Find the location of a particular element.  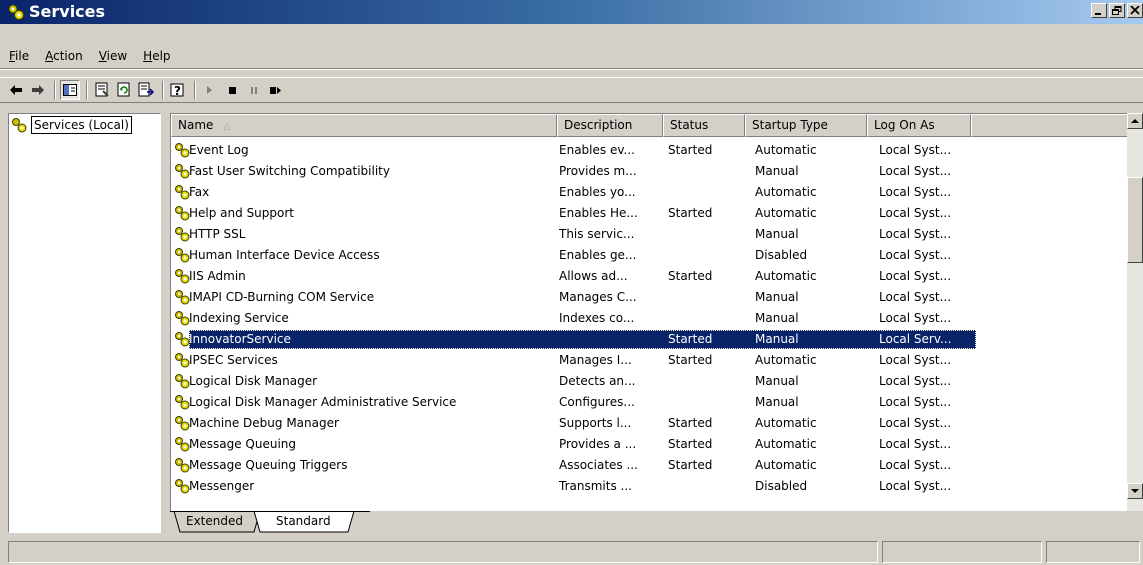

export-list-icon is located at coordinates (146, 89).